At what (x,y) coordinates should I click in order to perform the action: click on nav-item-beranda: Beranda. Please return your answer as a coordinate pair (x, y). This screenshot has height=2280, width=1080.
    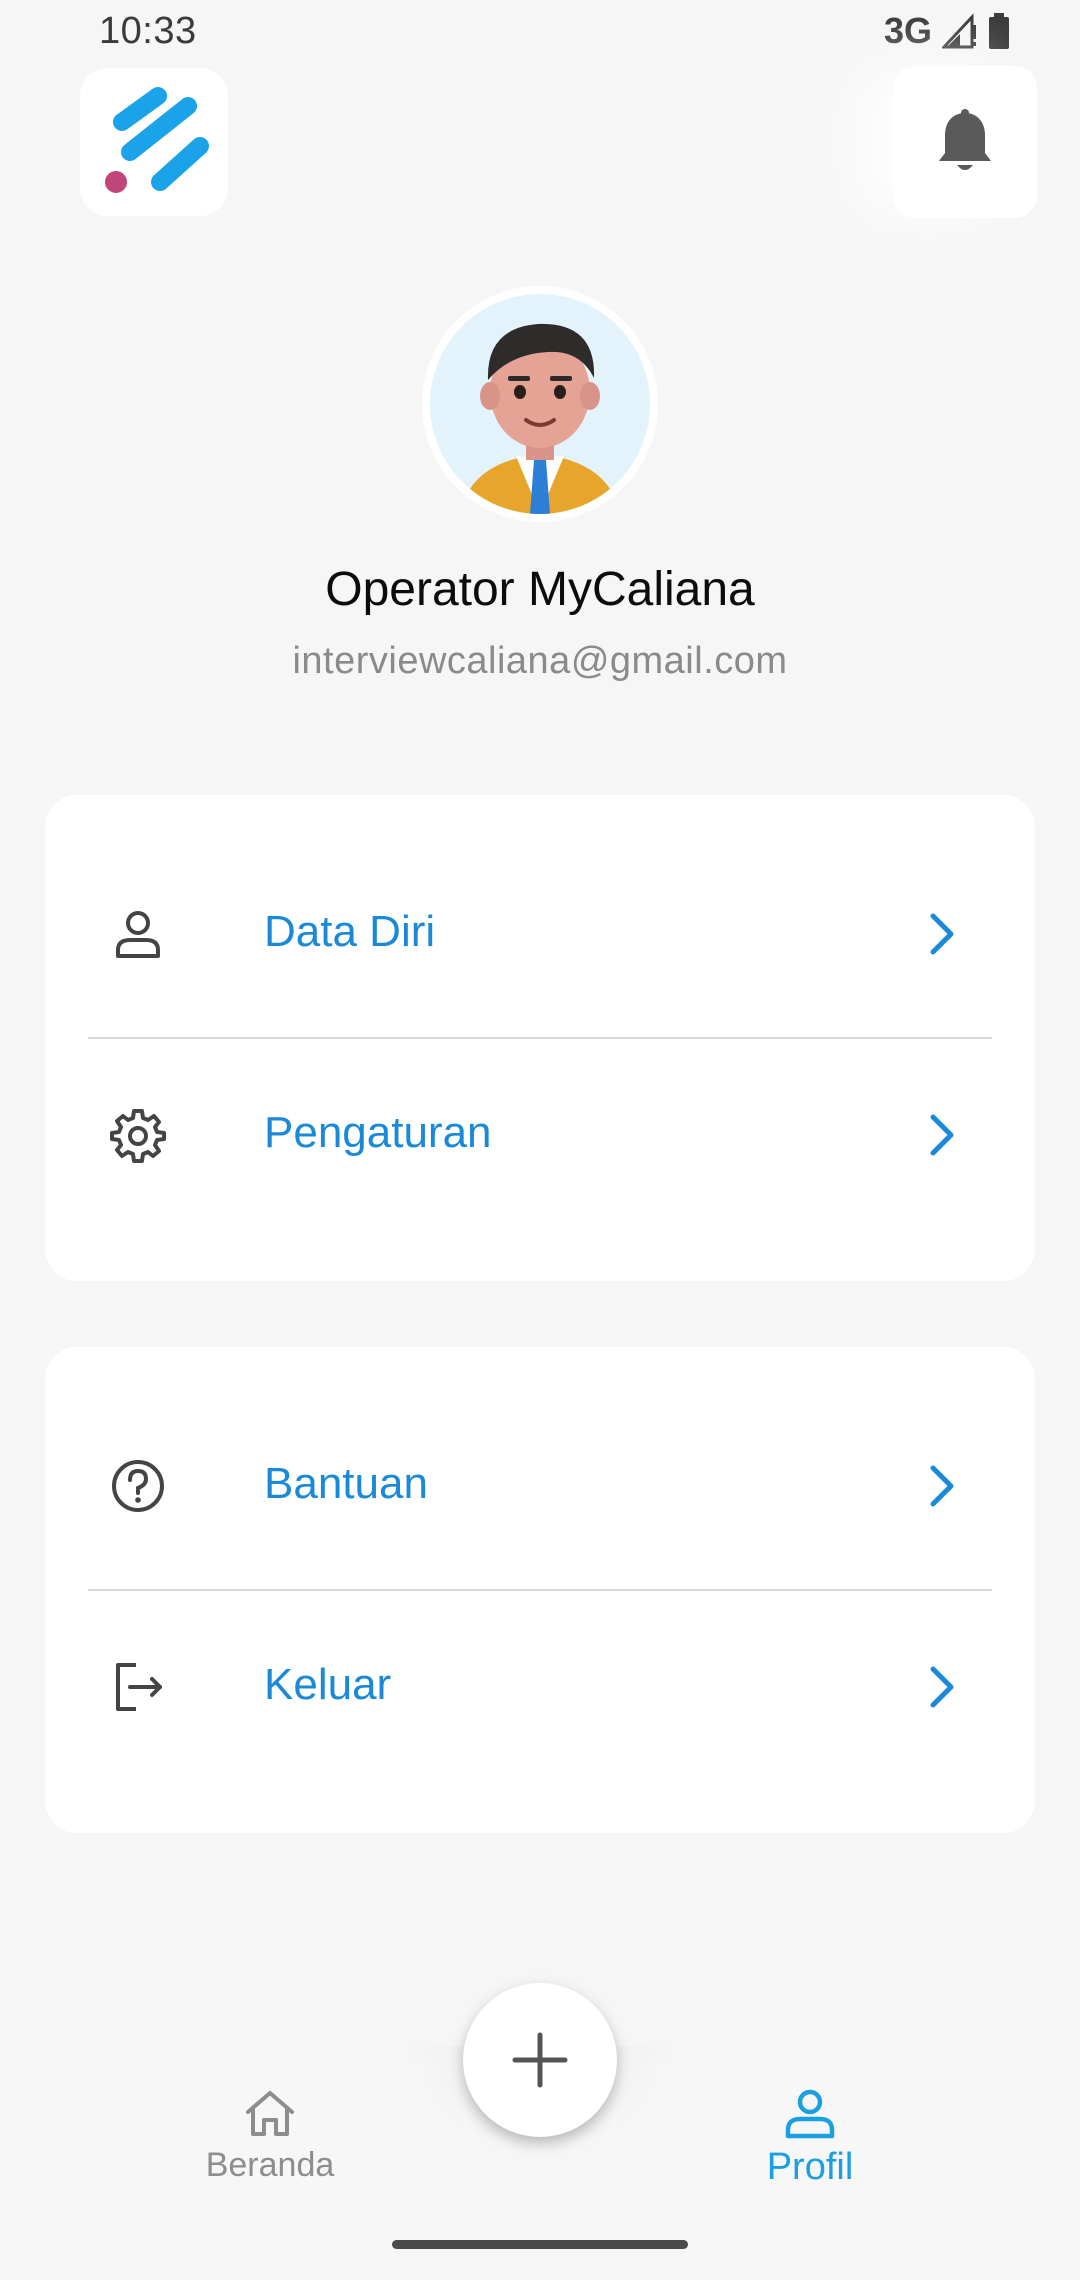
    Looking at the image, I should click on (270, 2136).